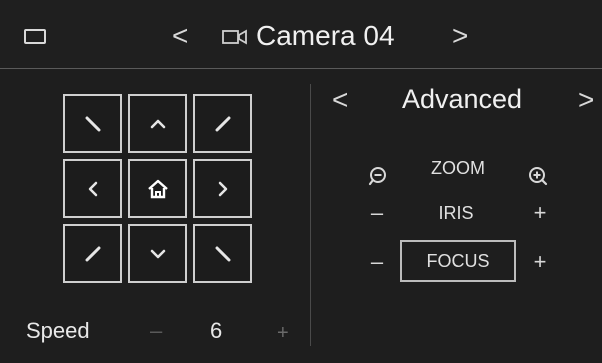 This screenshot has height=363, width=602. I want to click on home-button, so click(157, 188).